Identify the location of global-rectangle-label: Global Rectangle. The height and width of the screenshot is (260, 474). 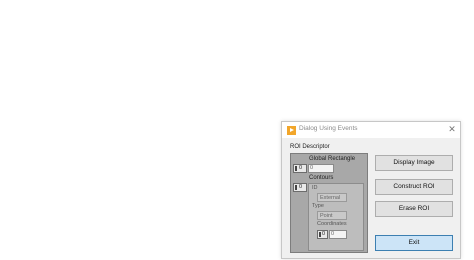
(332, 159).